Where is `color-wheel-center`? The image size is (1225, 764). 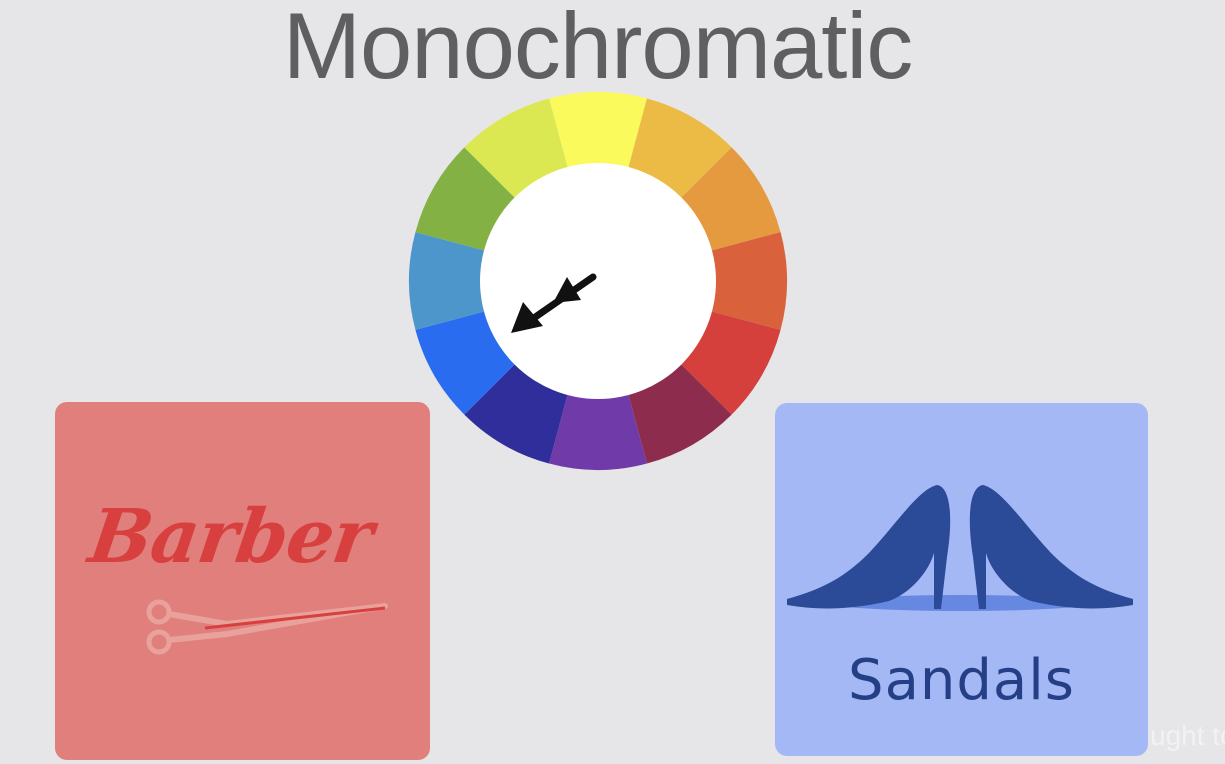 color-wheel-center is located at coordinates (598, 281).